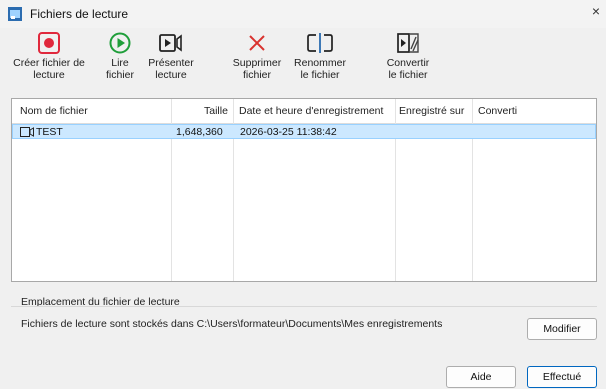 The image size is (606, 389). I want to click on header-filename: Nom de fichier, so click(54, 111).